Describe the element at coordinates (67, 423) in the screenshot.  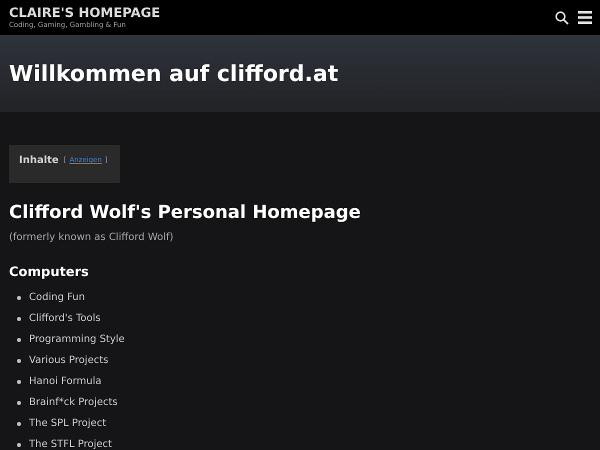
I see `nav-link: The SPL Project` at that location.